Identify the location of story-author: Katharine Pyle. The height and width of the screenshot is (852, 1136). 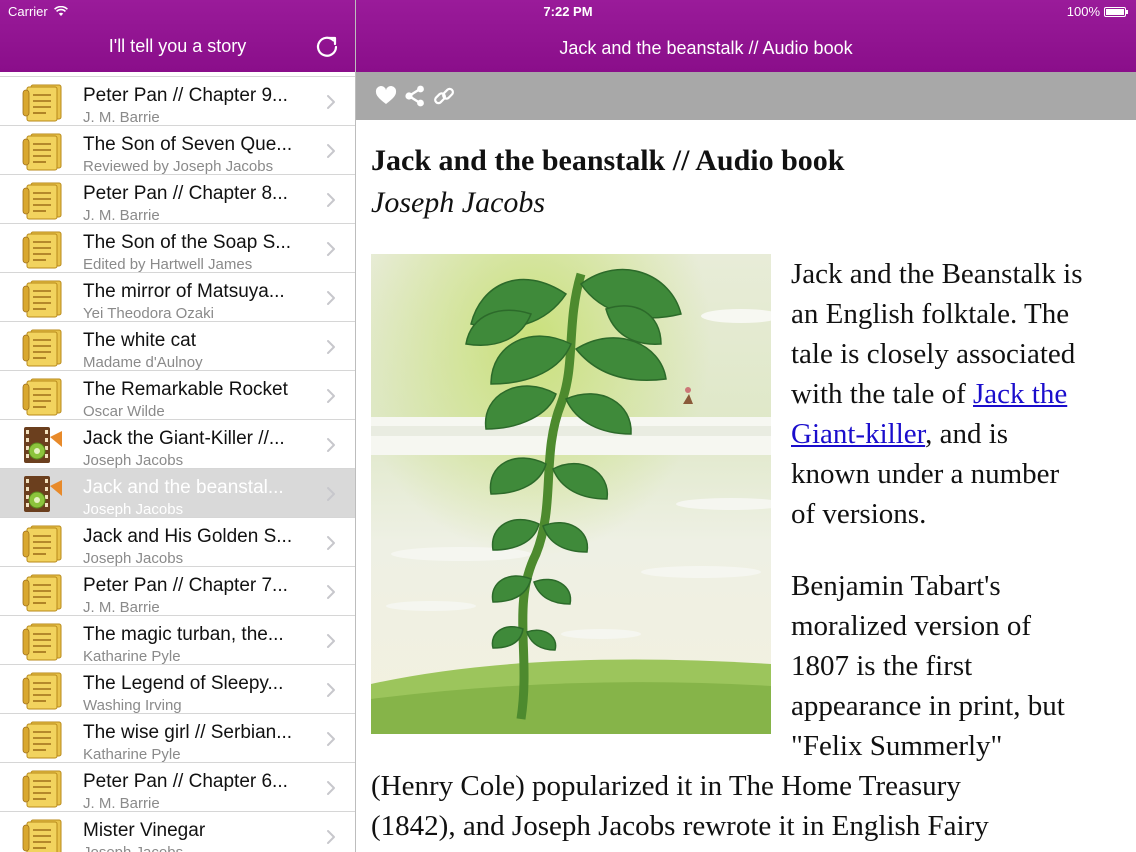
(132, 754).